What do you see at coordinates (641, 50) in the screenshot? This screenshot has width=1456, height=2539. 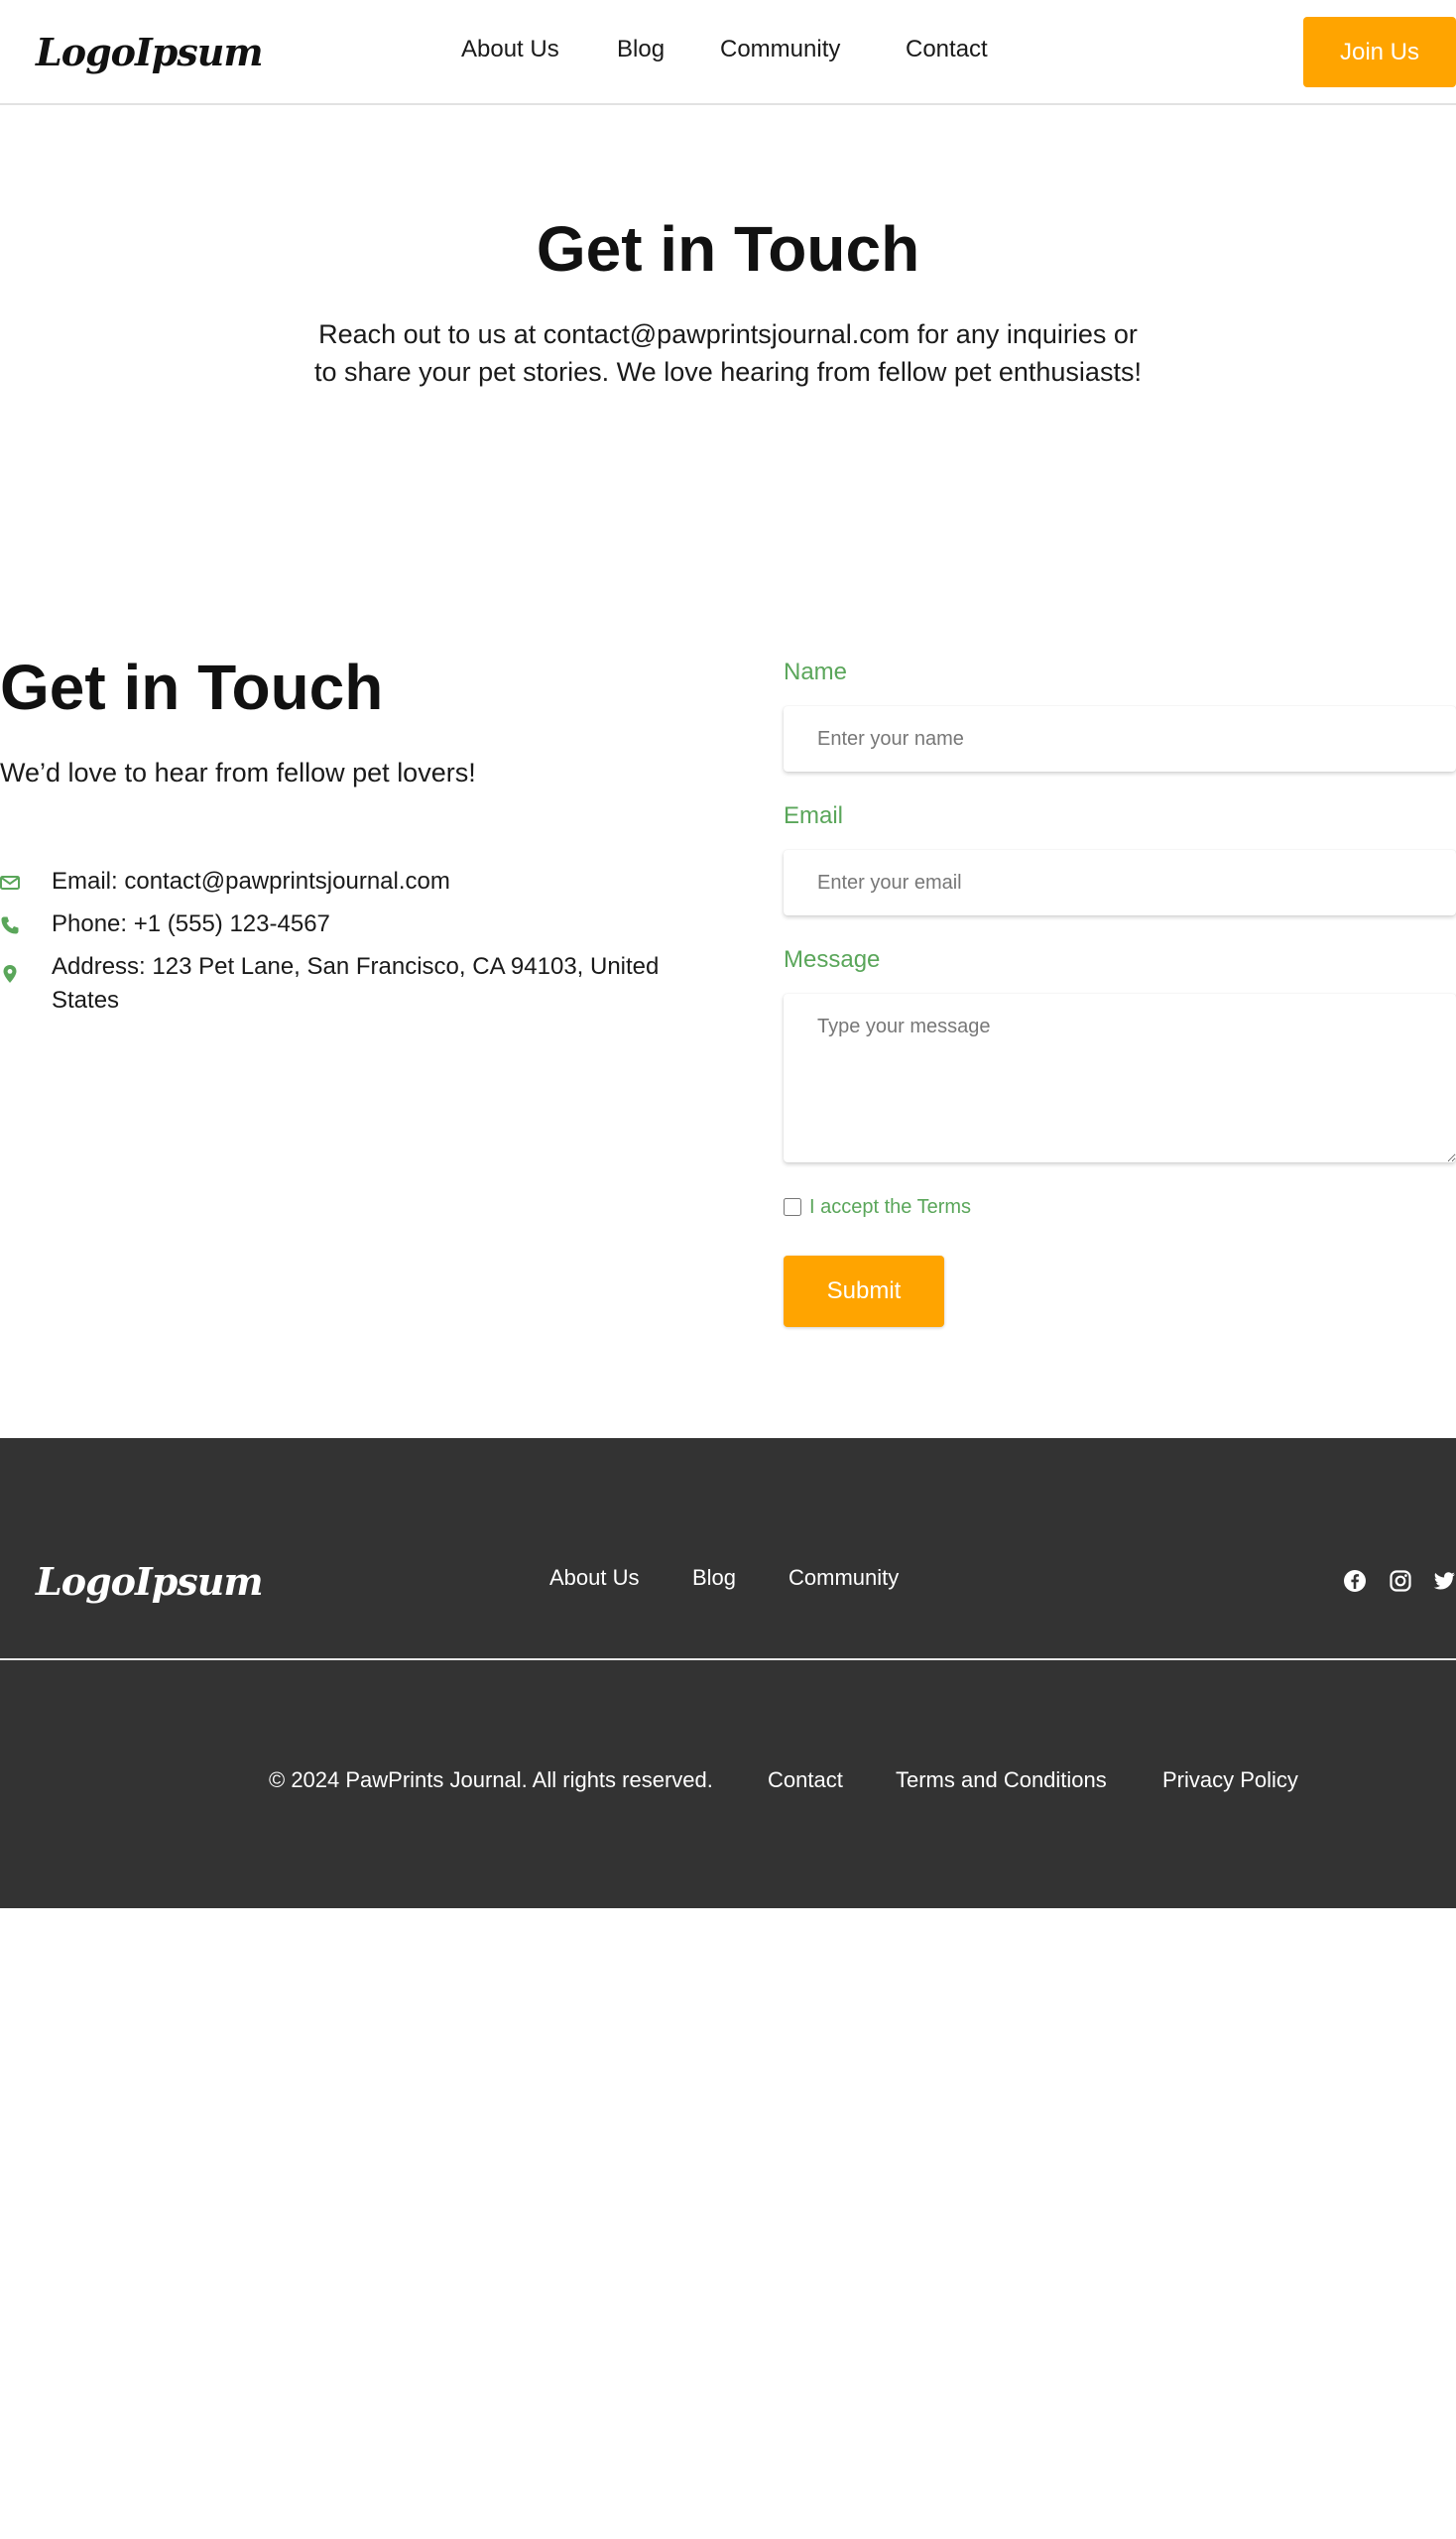 I see `nav-blog: Blog` at bounding box center [641, 50].